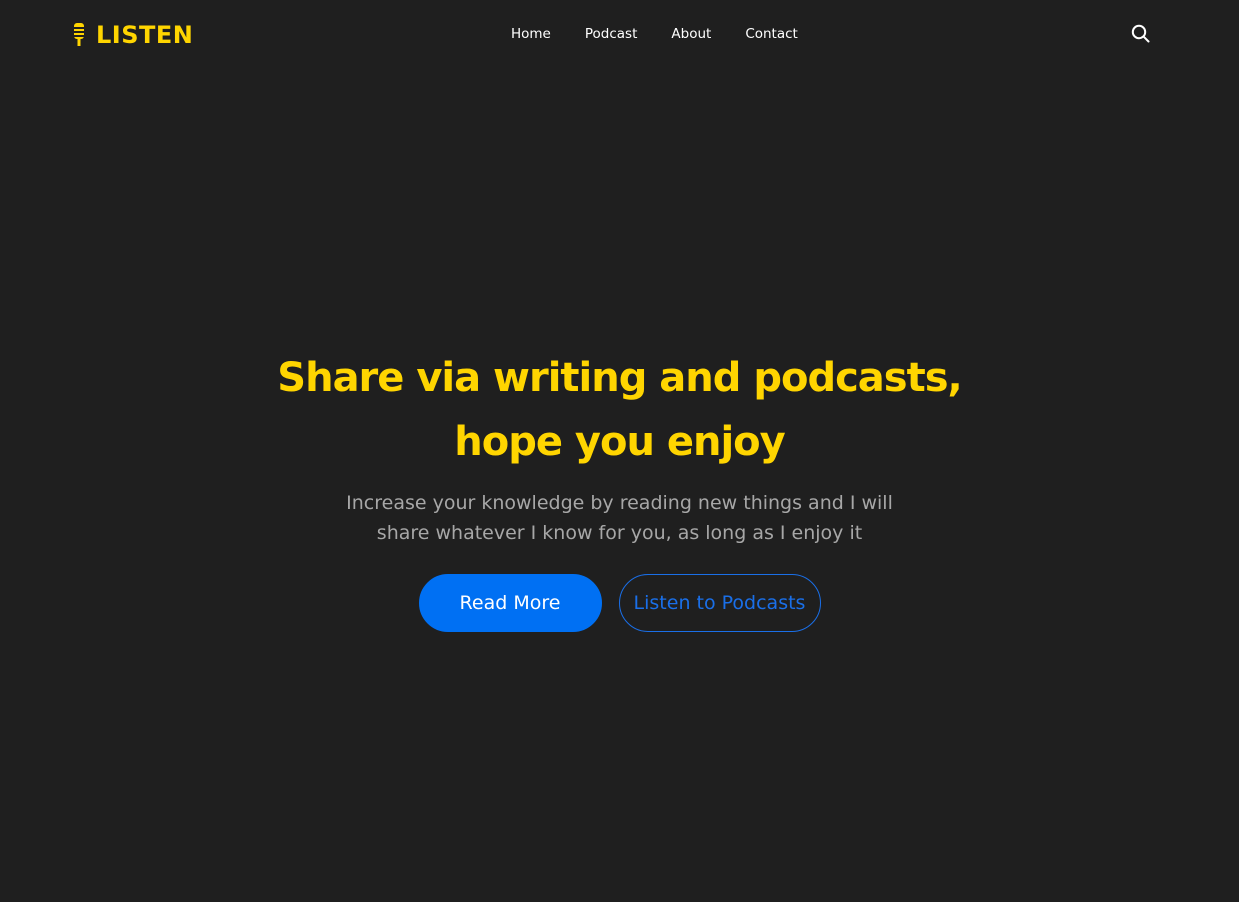  Describe the element at coordinates (691, 34) in the screenshot. I see `nav-item-about: About` at that location.